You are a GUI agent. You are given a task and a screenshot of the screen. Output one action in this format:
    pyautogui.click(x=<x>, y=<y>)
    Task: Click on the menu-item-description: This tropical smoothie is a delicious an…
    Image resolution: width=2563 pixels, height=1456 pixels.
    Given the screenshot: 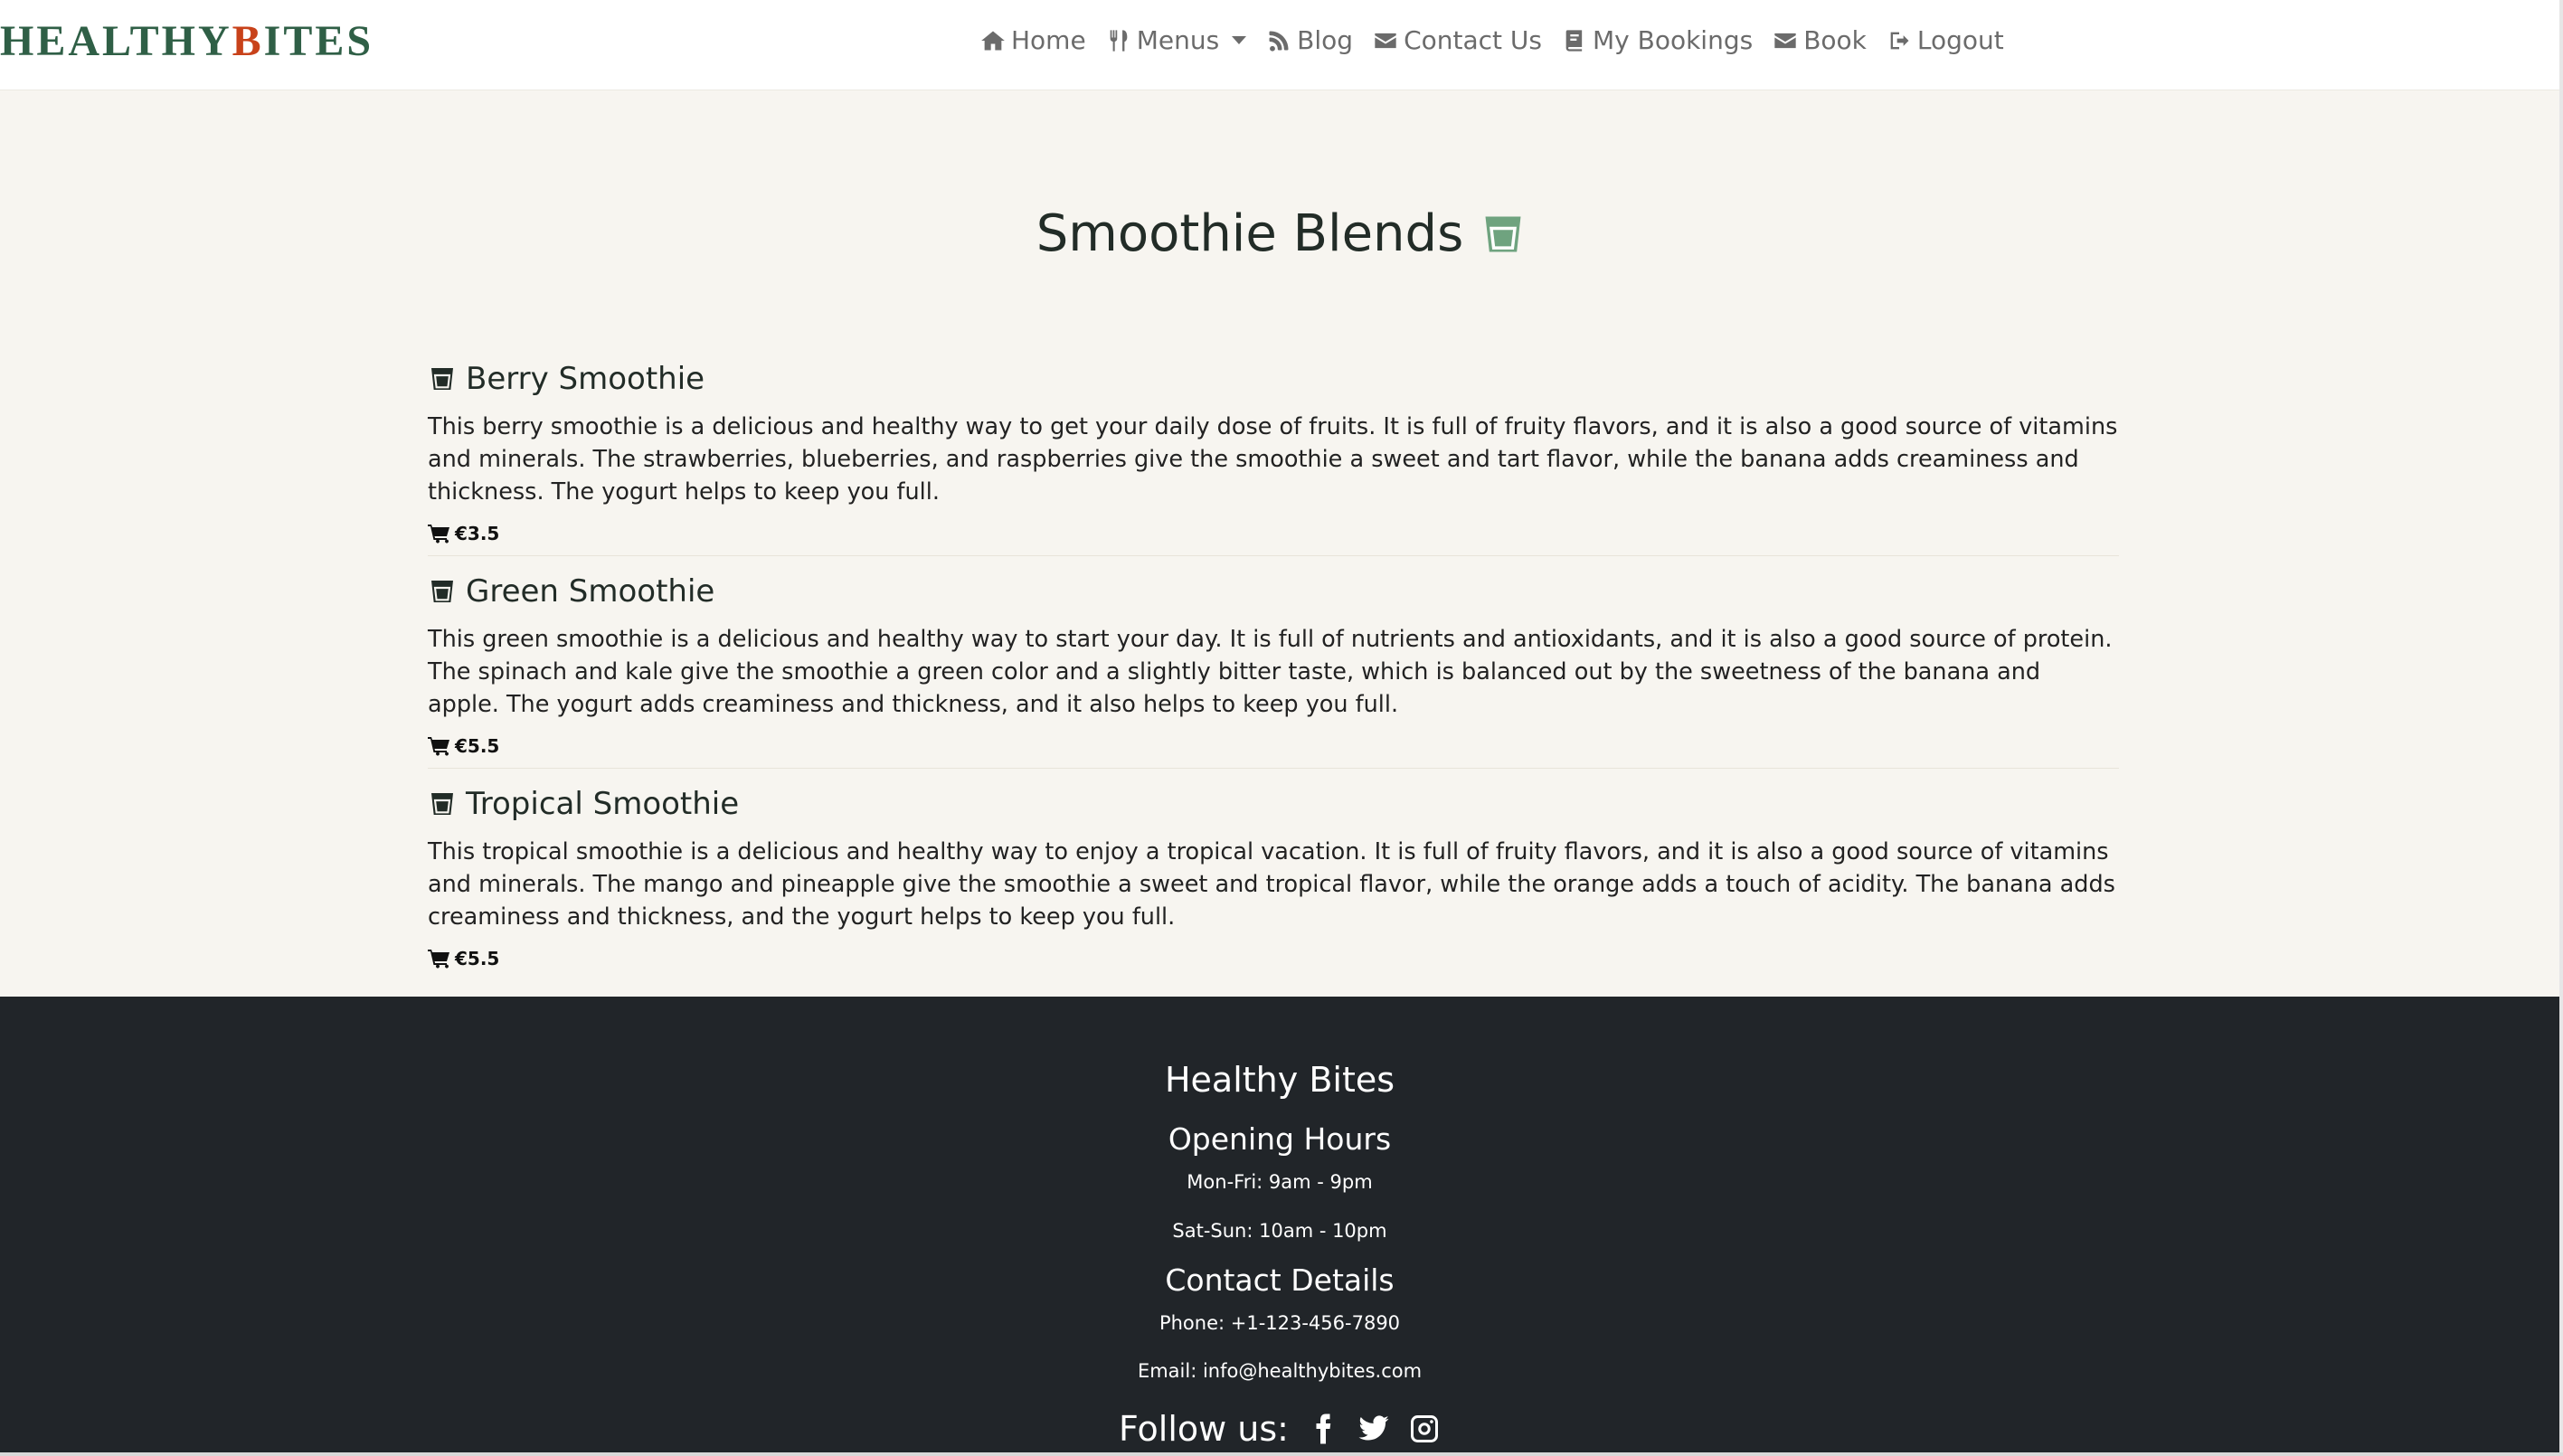 What is the action you would take?
    pyautogui.click(x=1271, y=884)
    